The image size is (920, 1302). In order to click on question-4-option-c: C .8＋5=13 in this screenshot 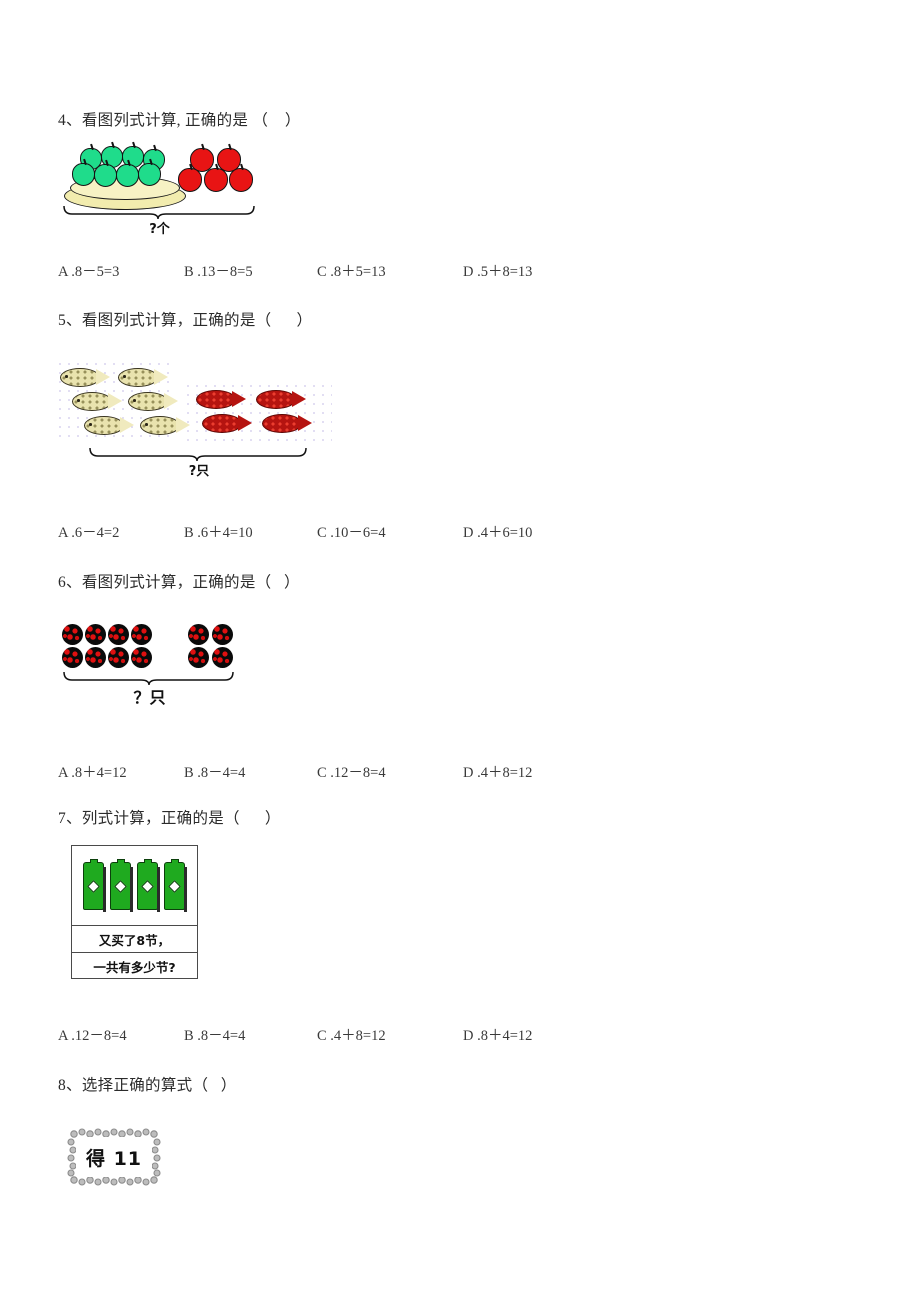, I will do `click(390, 270)`.